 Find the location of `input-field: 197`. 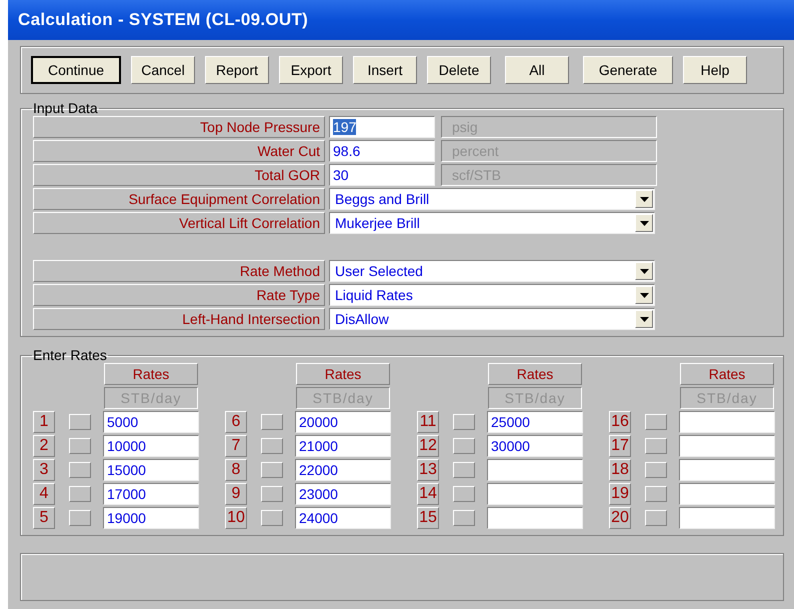

input-field: 197 is located at coordinates (382, 127).